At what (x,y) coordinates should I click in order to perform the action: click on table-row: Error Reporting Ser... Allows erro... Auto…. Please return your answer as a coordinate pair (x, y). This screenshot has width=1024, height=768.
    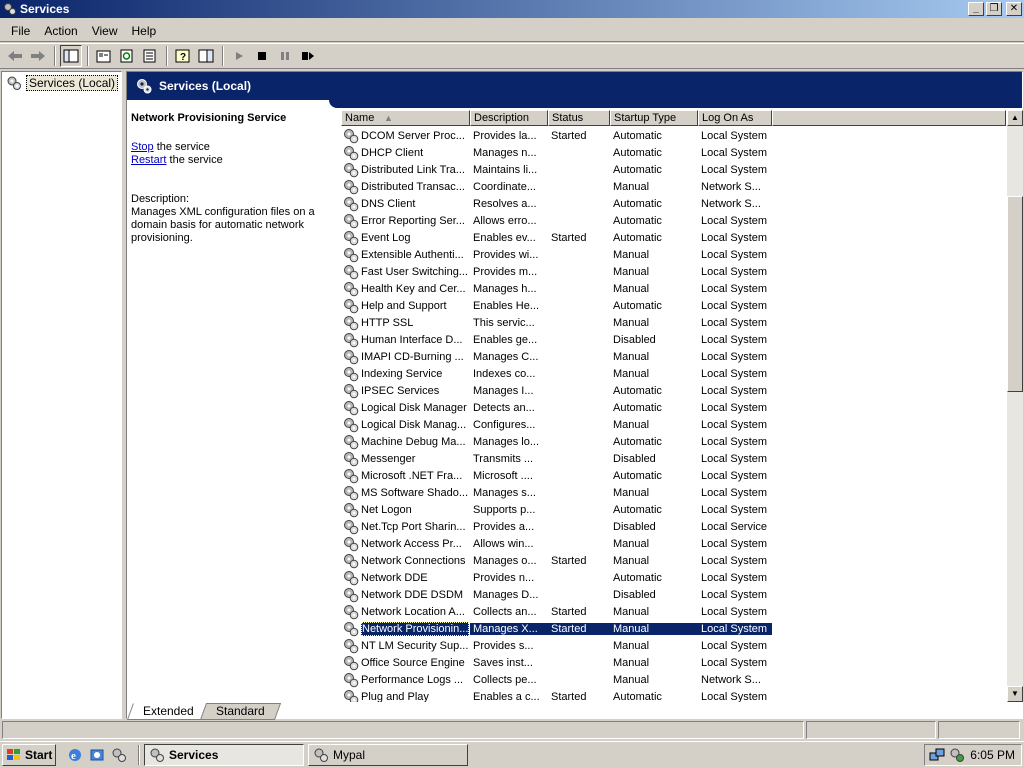
    Looking at the image, I should click on (556, 220).